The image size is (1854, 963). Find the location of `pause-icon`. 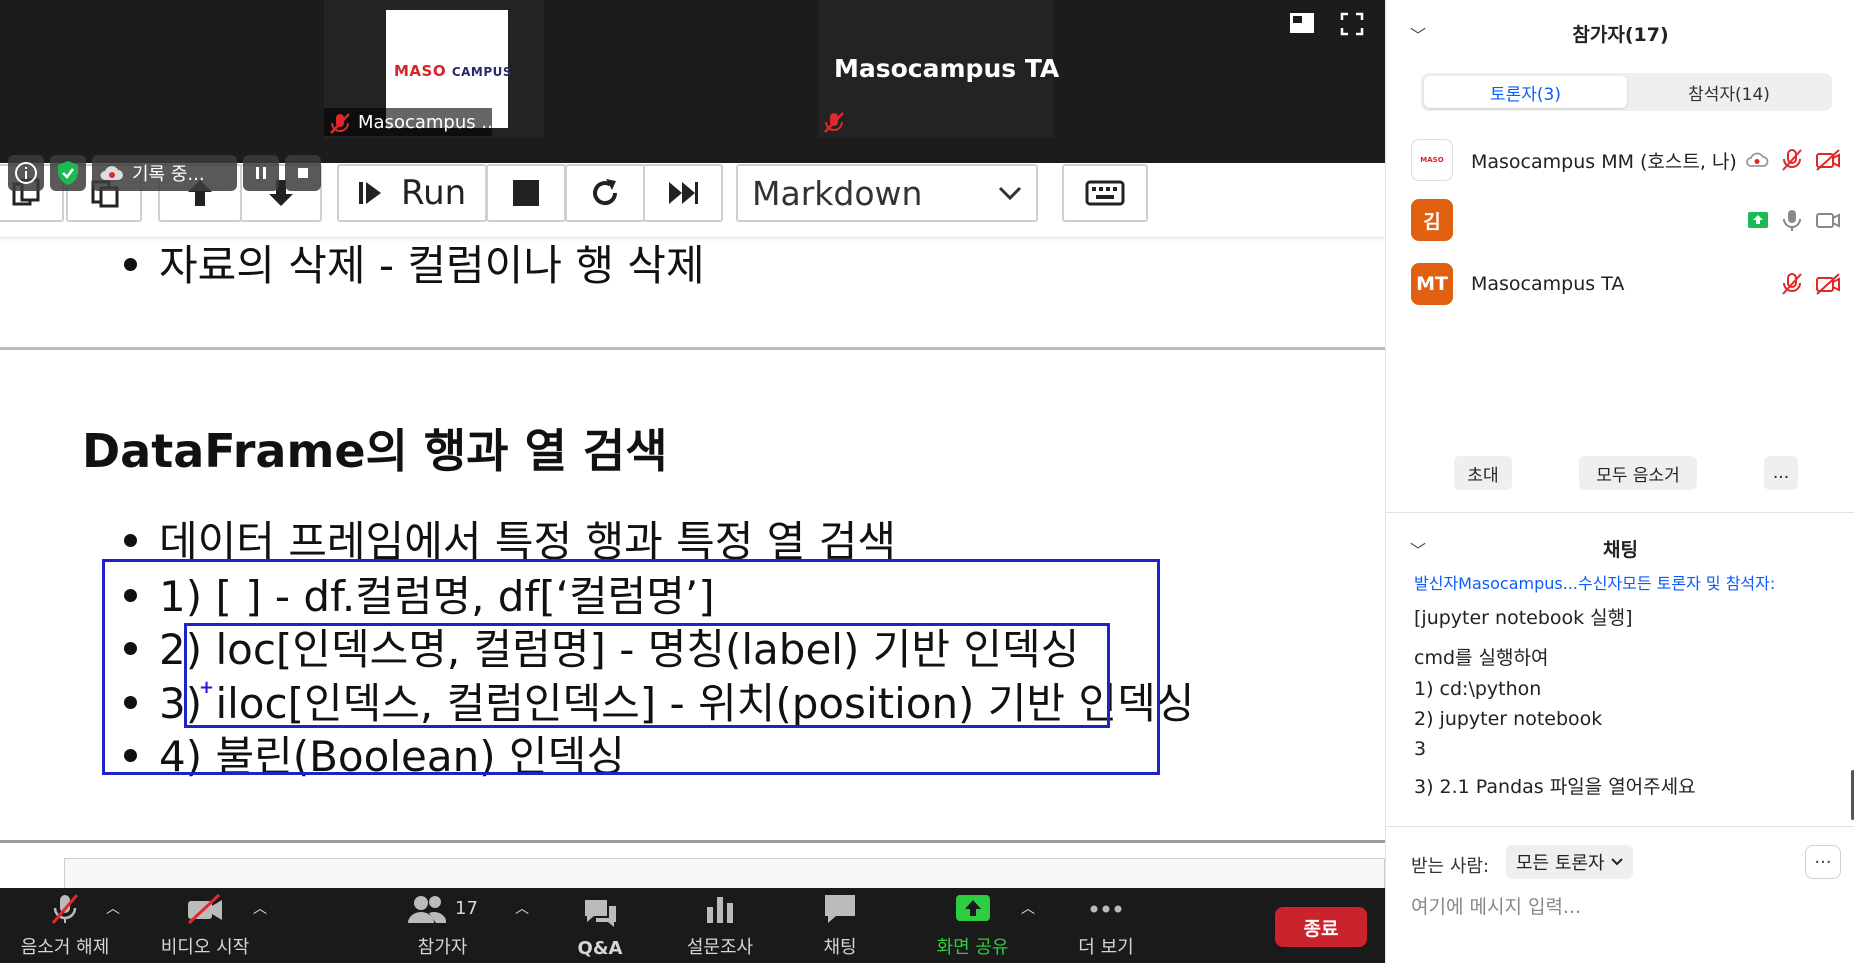

pause-icon is located at coordinates (261, 173).